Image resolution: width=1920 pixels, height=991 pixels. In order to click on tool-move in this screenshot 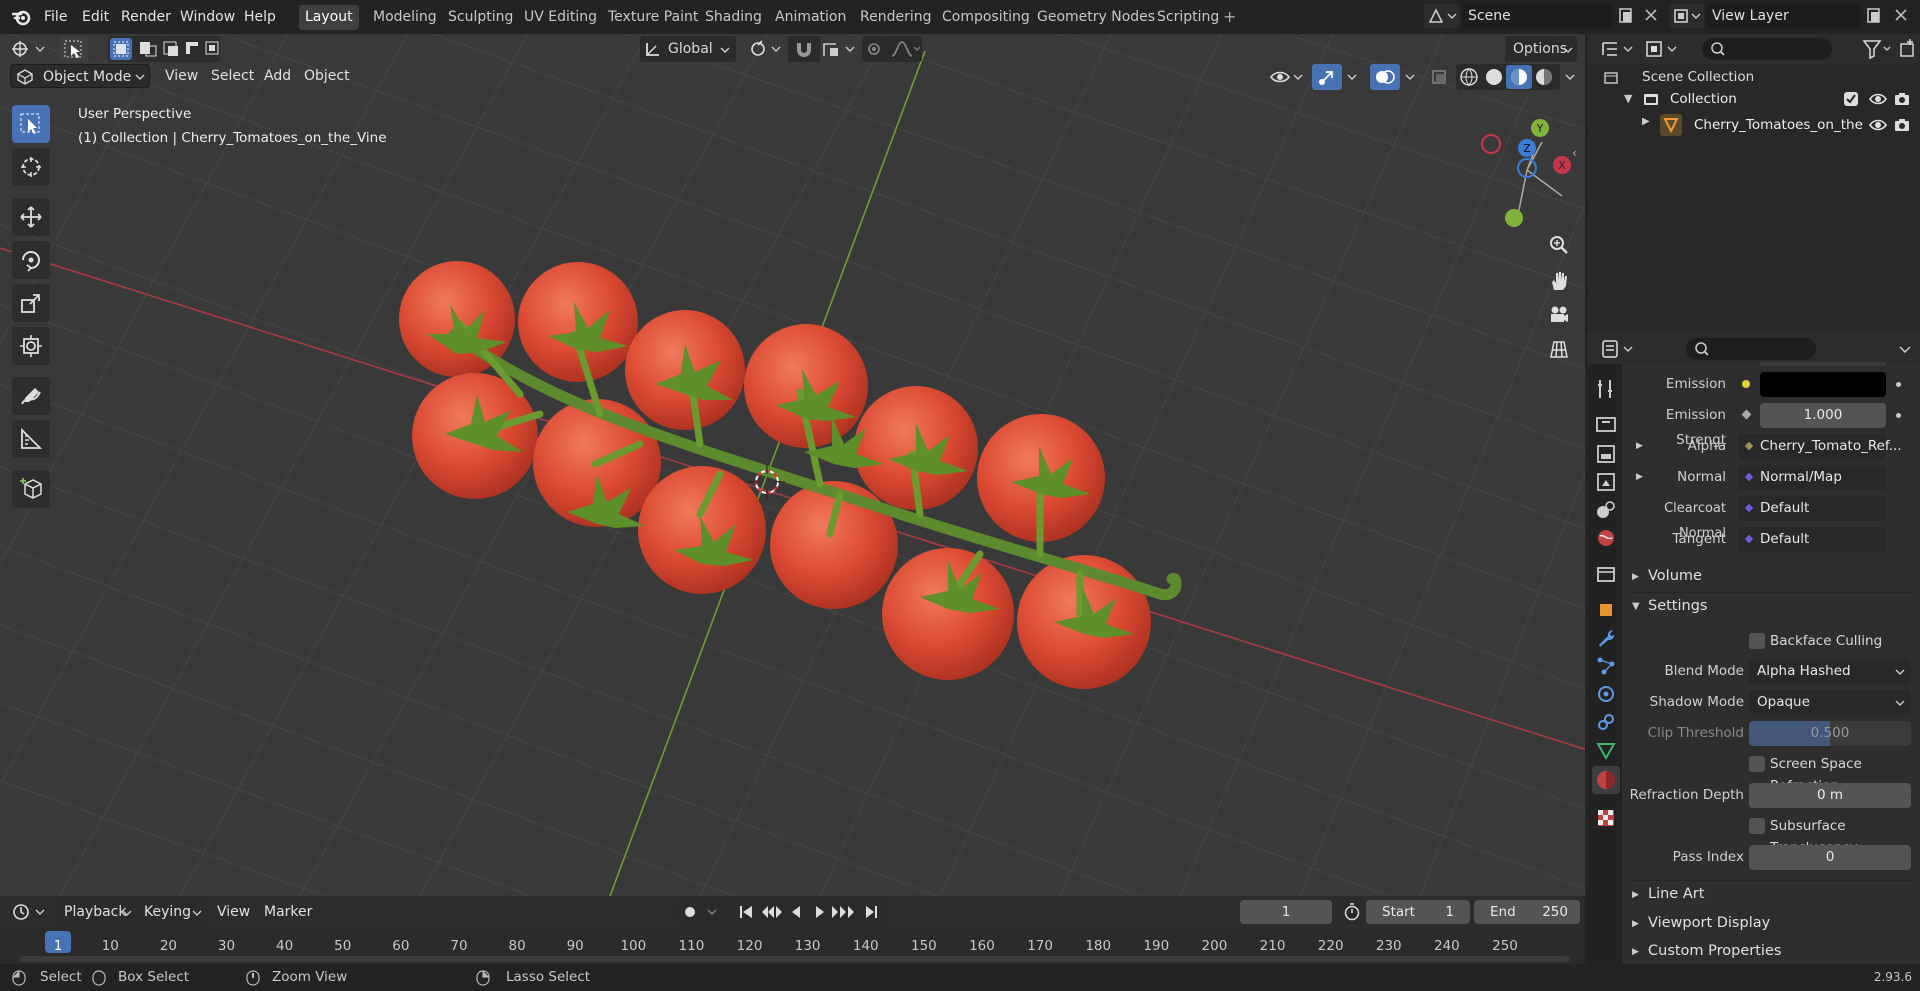, I will do `click(31, 217)`.